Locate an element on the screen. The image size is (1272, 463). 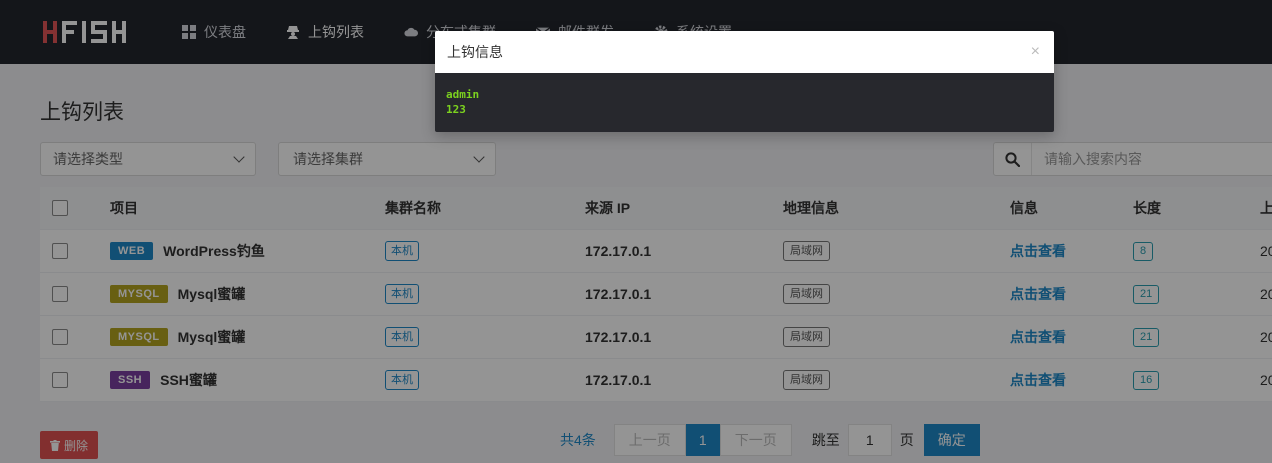
modal-line-username: admin is located at coordinates (463, 94).